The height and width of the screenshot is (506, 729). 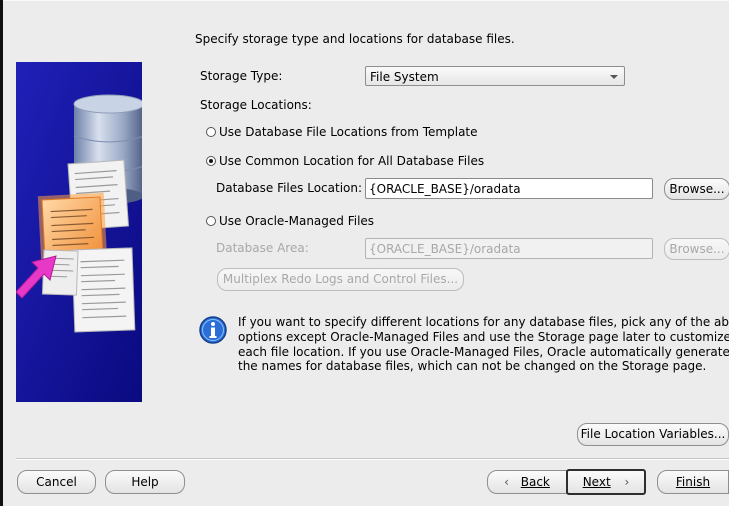 I want to click on radio-oracle-managed, so click(x=211, y=221).